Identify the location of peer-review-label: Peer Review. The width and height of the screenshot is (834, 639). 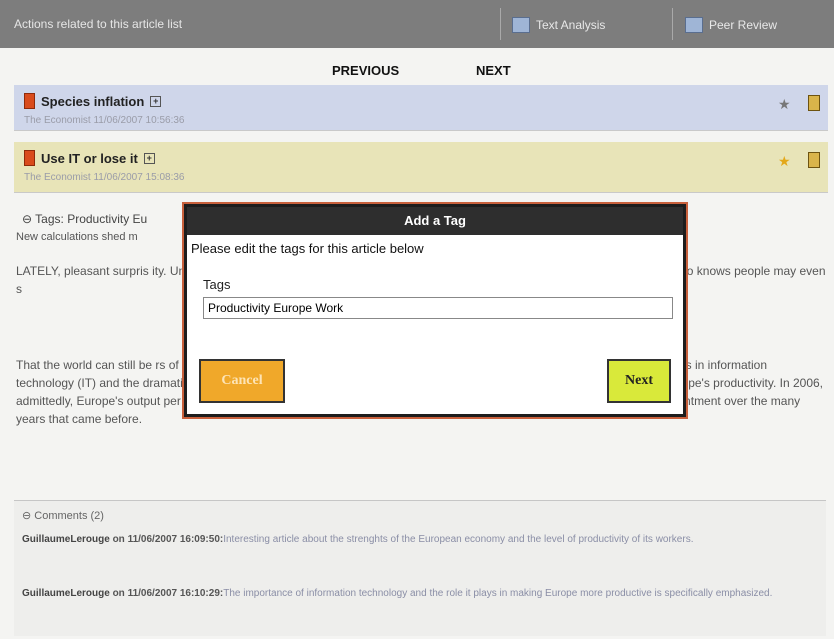
(743, 25).